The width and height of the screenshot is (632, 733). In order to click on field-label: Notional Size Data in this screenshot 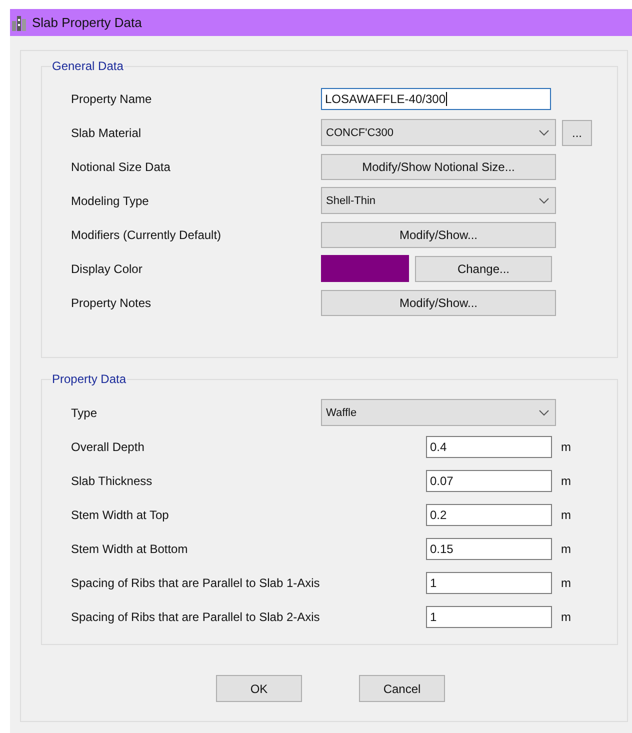, I will do `click(121, 167)`.